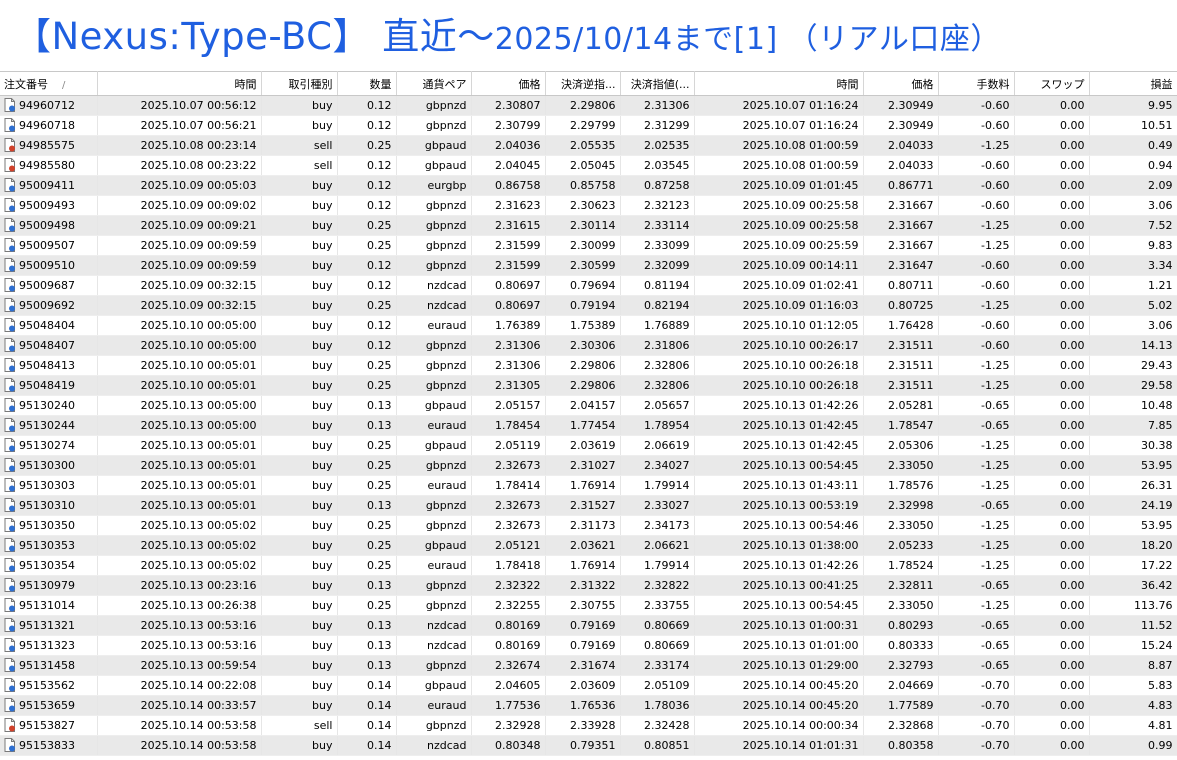 The height and width of the screenshot is (760, 1177). I want to click on cell-close-price: 0.80333, so click(901, 645).